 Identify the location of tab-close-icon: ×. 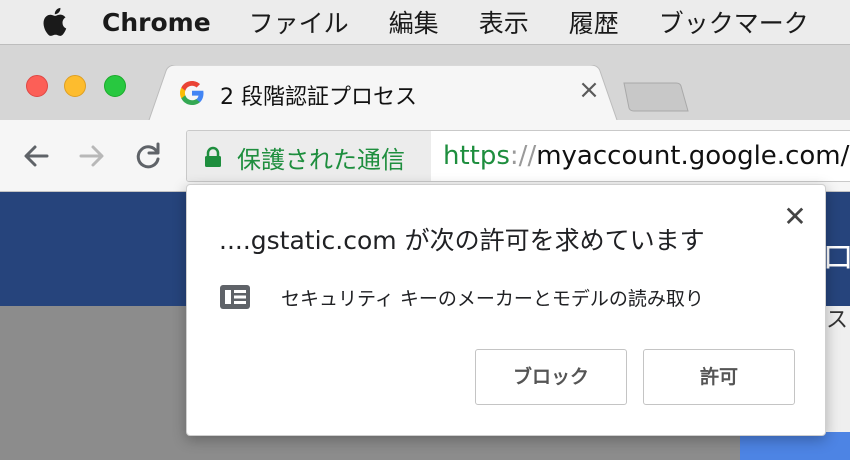
(589, 90).